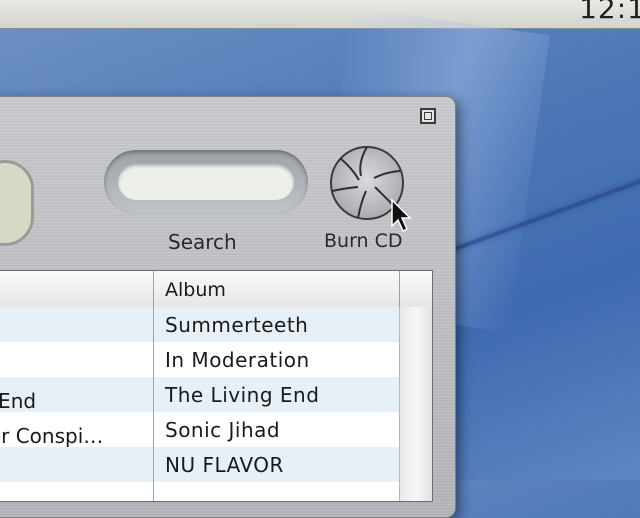  I want to click on row-album-cell: Sonic Jihad, so click(223, 430).